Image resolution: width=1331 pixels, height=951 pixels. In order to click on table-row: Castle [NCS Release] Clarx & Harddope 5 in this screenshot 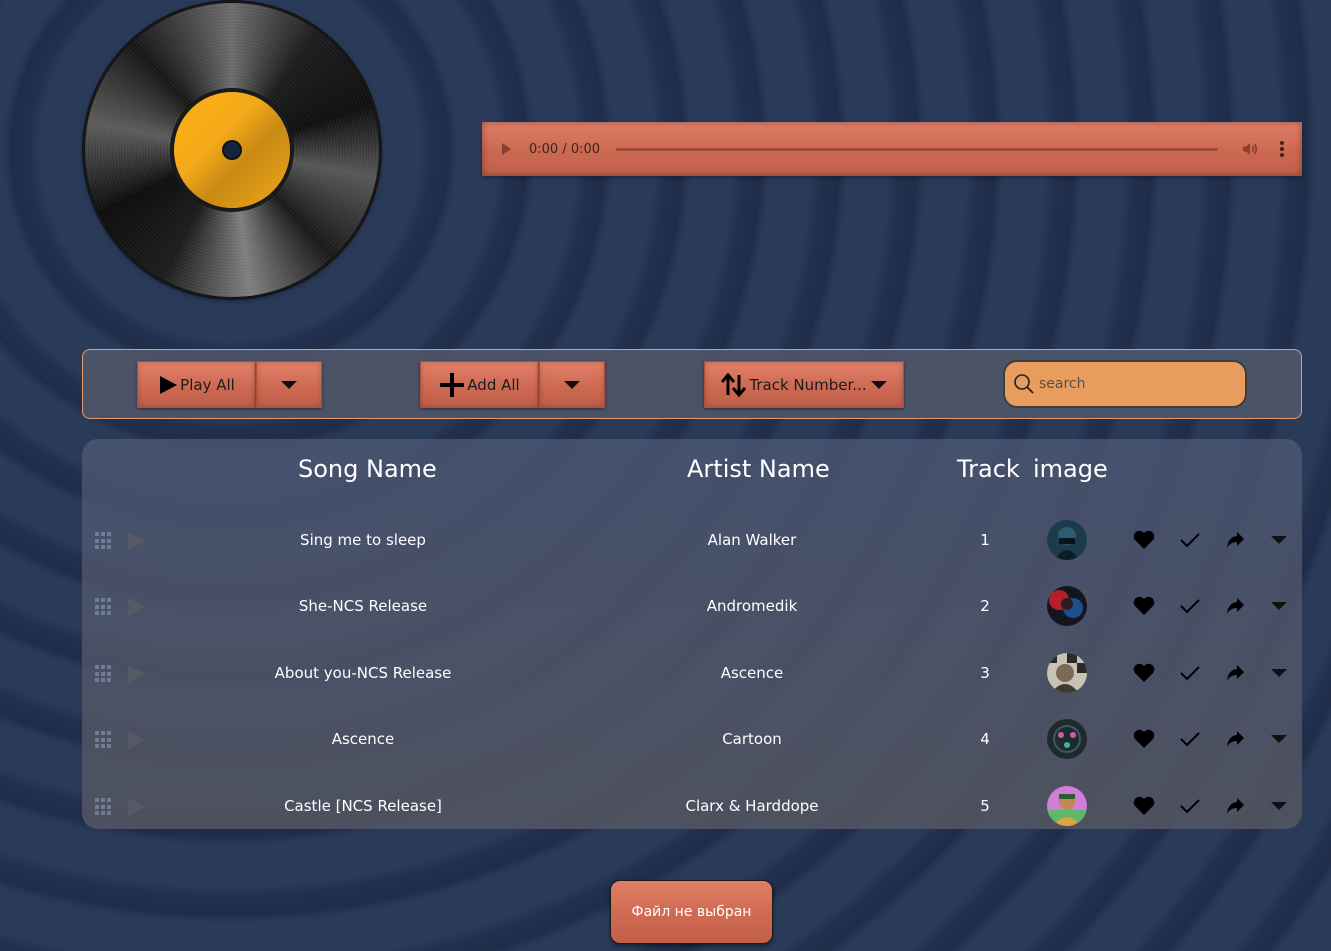, I will do `click(692, 806)`.